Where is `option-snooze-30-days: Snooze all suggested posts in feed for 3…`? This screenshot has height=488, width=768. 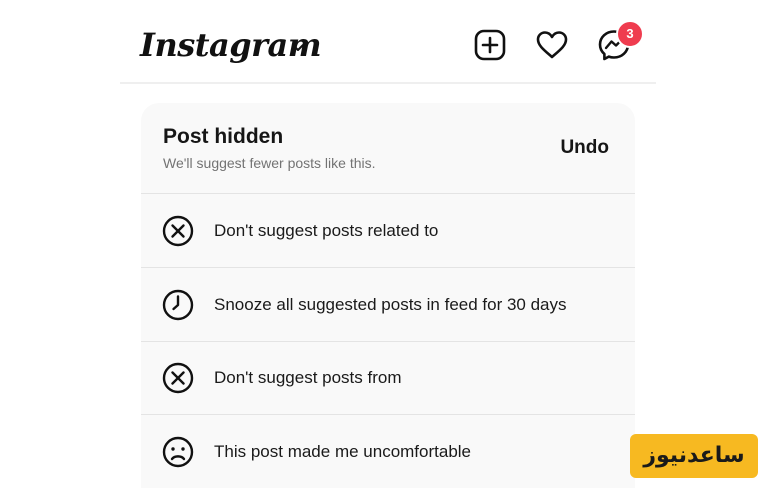
option-snooze-30-days: Snooze all suggested posts in feed for 3… is located at coordinates (388, 305).